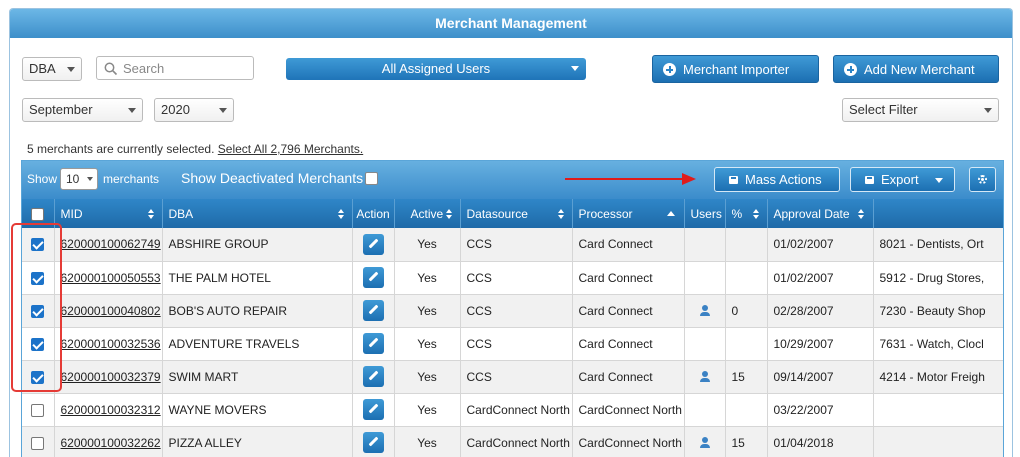 The width and height of the screenshot is (1020, 457). What do you see at coordinates (705, 213) in the screenshot?
I see `column-header-users: Users` at bounding box center [705, 213].